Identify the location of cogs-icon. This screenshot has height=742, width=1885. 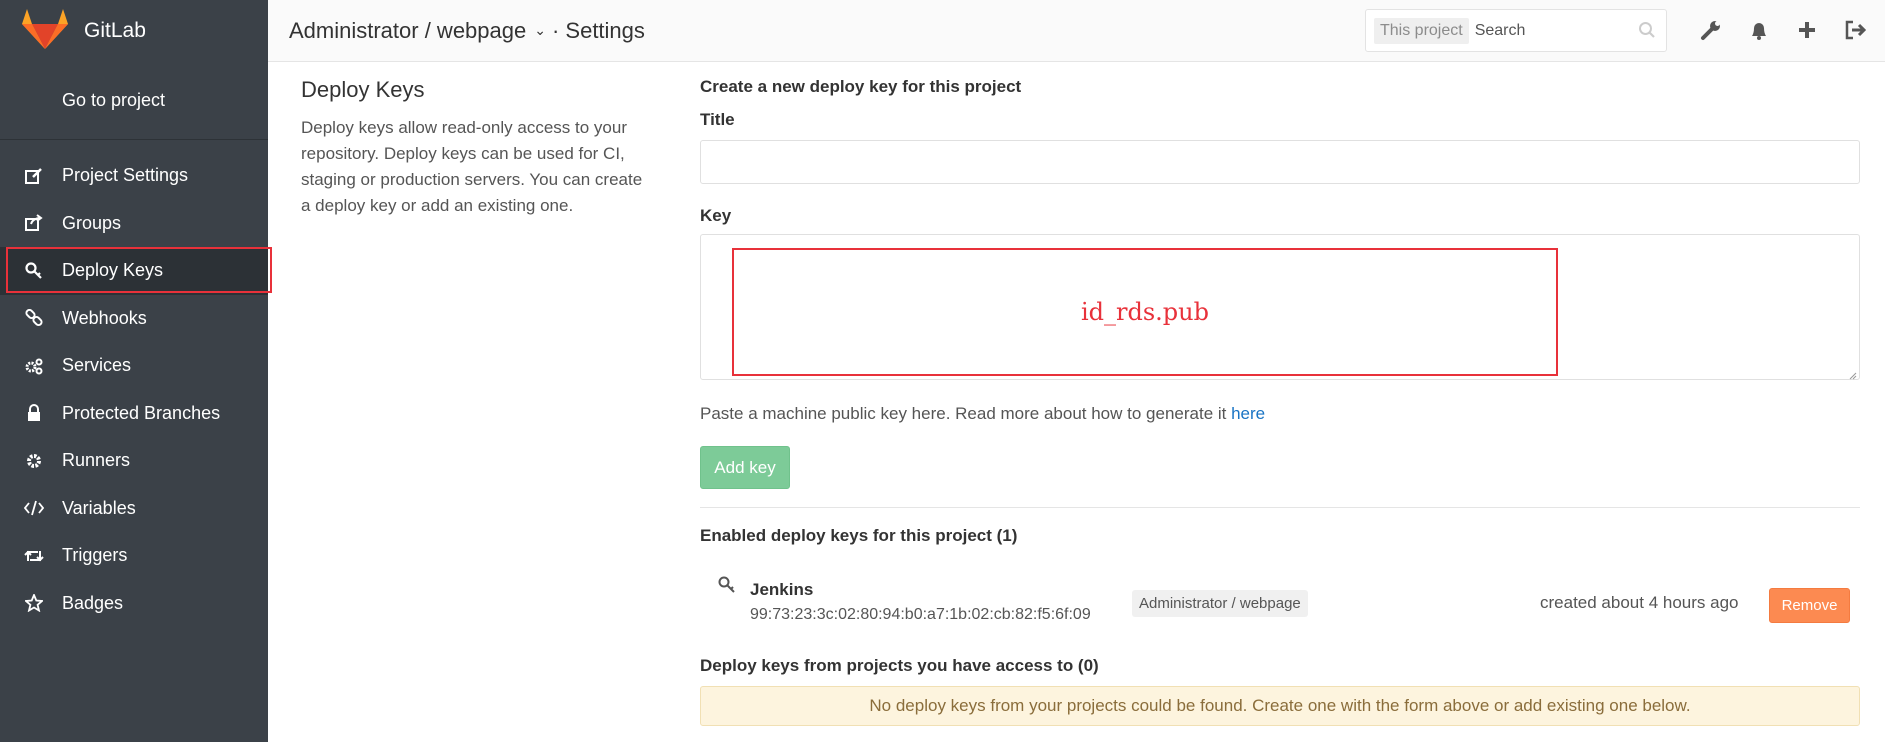
(34, 366).